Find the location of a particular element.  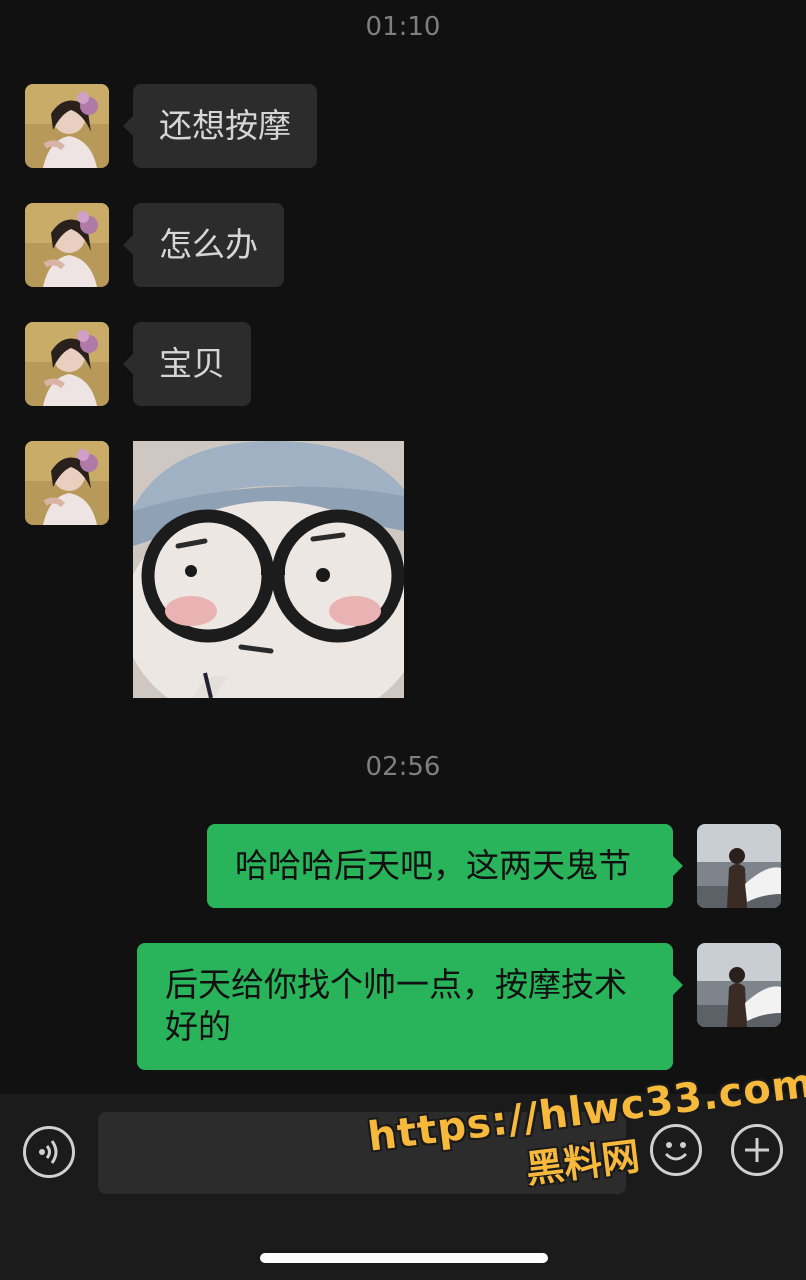

message-bubble-outgoing: 后天给你找个帅一点，按摩技术好的 is located at coordinates (410, 1006).